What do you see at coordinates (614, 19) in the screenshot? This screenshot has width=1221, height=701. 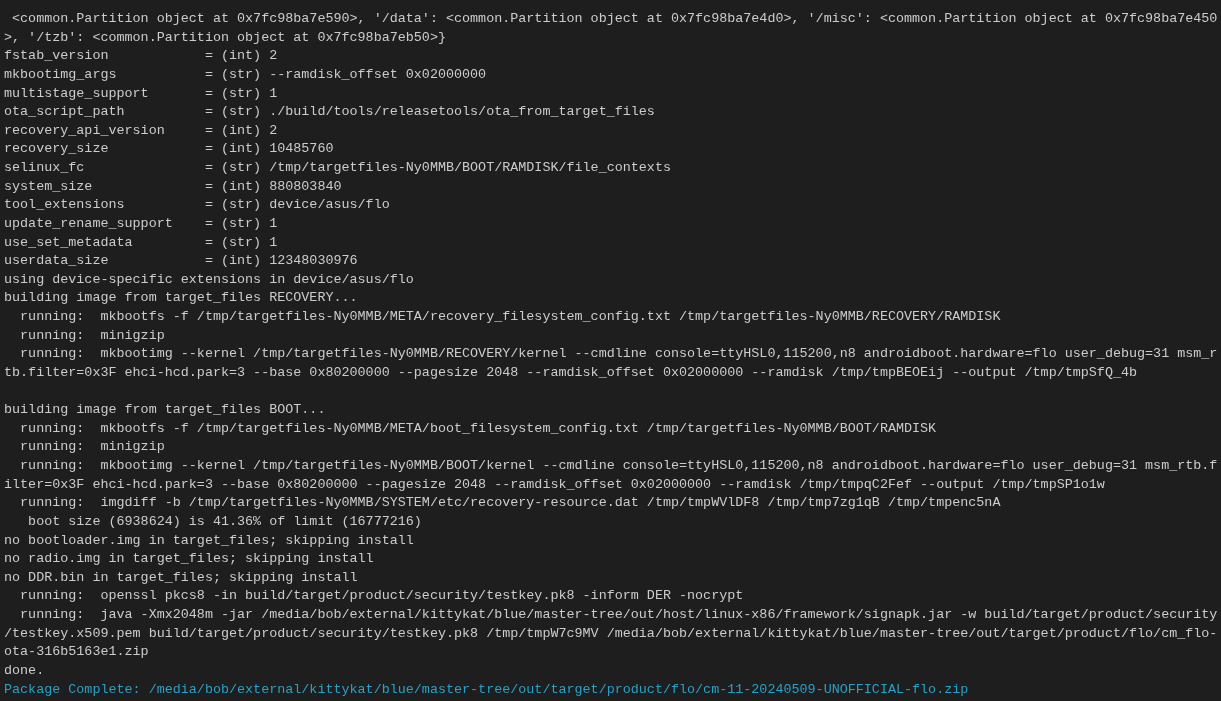 I see `output-line: <common.Partition object at 0x7fc98ba7e590>, '/data': <common.Partition object at 0x7fc98ba7e4d0>, '/misc': <common.Partition object at 0x7fc98ba7e450` at bounding box center [614, 19].